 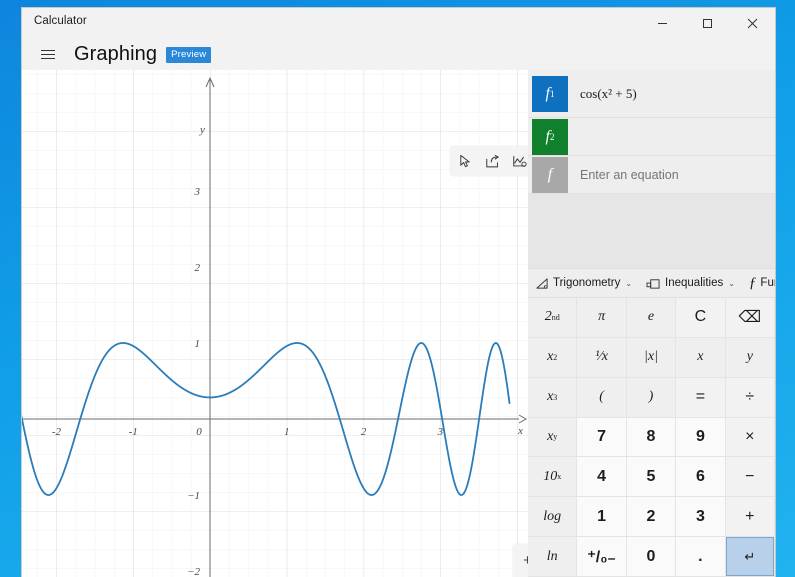 I want to click on xtick-2: 2, so click(x=364, y=432).